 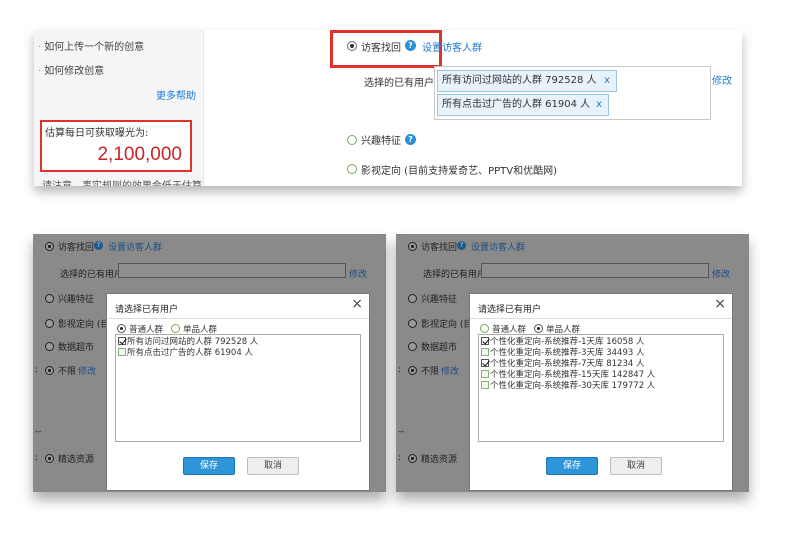 I want to click on tag-label: 所有点击过广告的人群 61904 人, so click(x=516, y=104).